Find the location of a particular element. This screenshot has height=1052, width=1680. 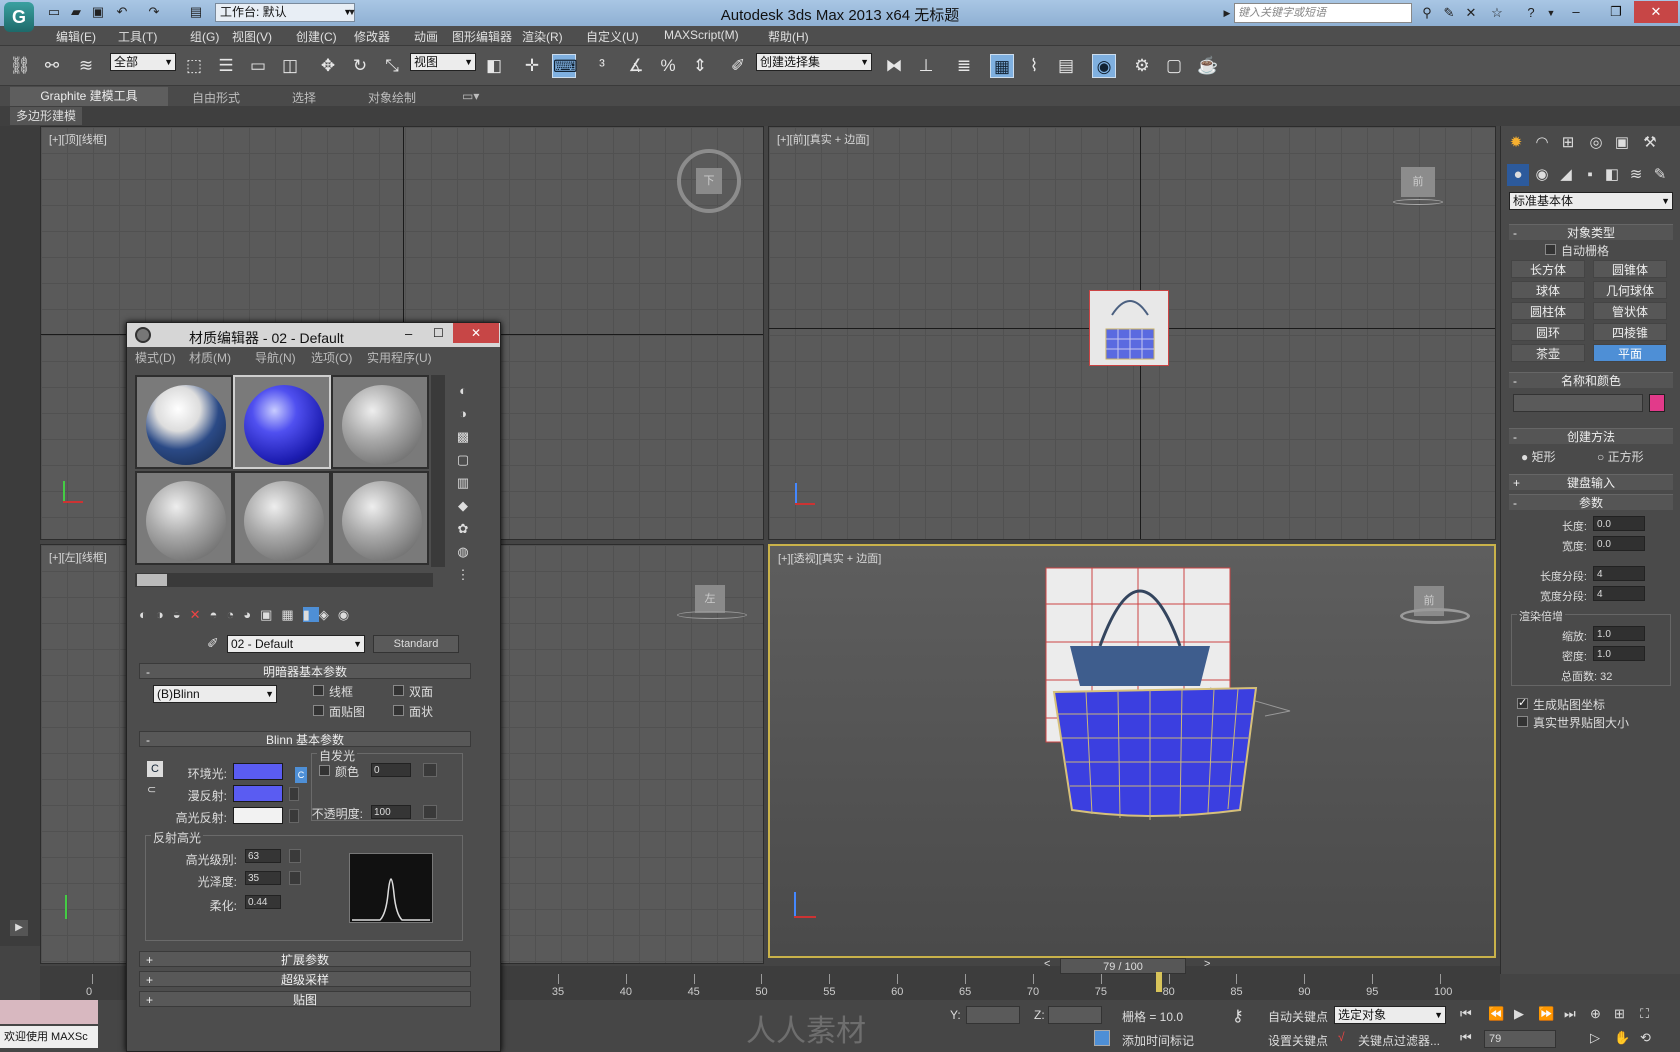

menu-item: 创建(C) is located at coordinates (316, 36).